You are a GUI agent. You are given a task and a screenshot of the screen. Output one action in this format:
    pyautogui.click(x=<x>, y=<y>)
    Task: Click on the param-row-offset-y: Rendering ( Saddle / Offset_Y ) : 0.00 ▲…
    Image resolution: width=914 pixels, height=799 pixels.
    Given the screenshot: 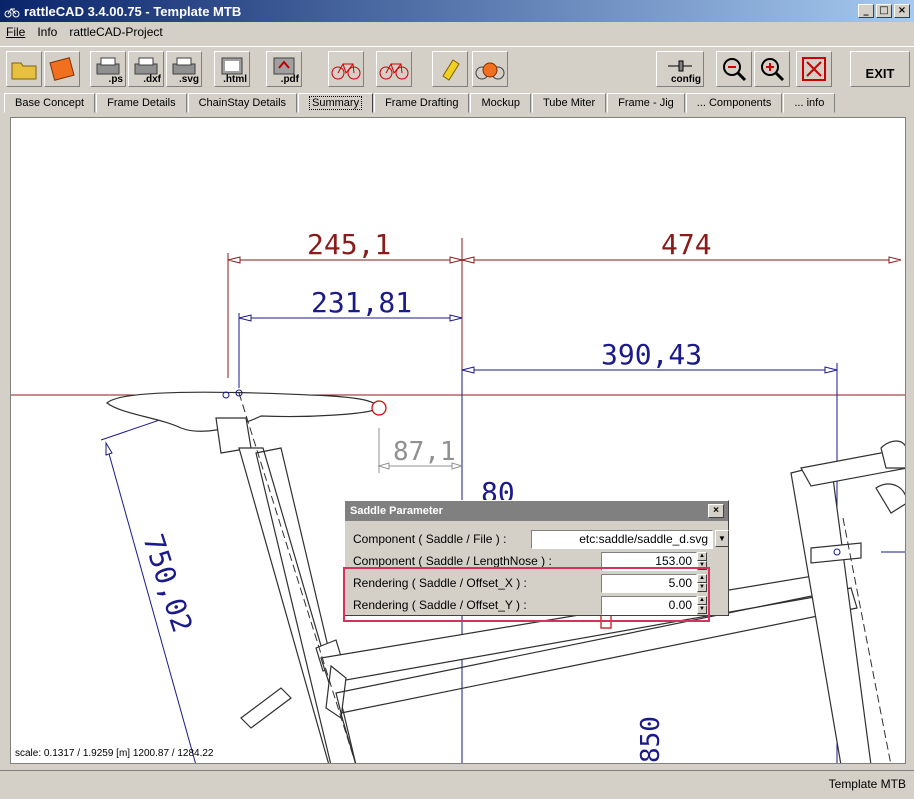 What is the action you would take?
    pyautogui.click(x=538, y=605)
    